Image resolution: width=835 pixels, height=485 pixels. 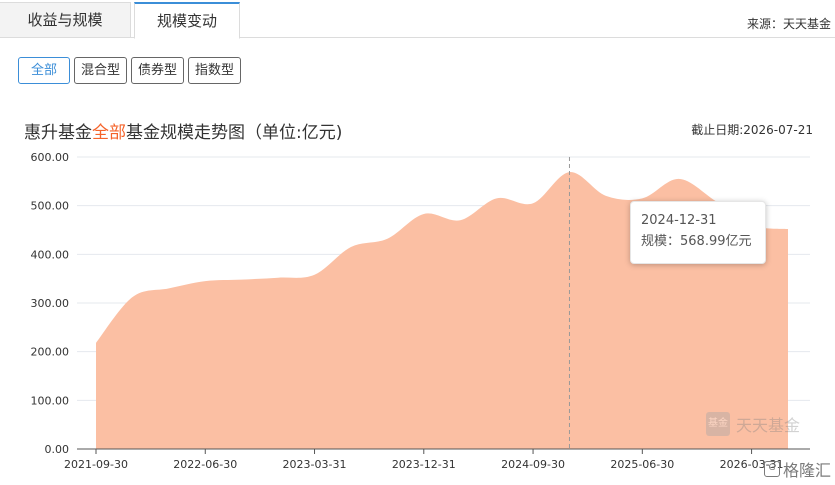 I want to click on y-tick-label: 400.00, so click(x=50, y=254).